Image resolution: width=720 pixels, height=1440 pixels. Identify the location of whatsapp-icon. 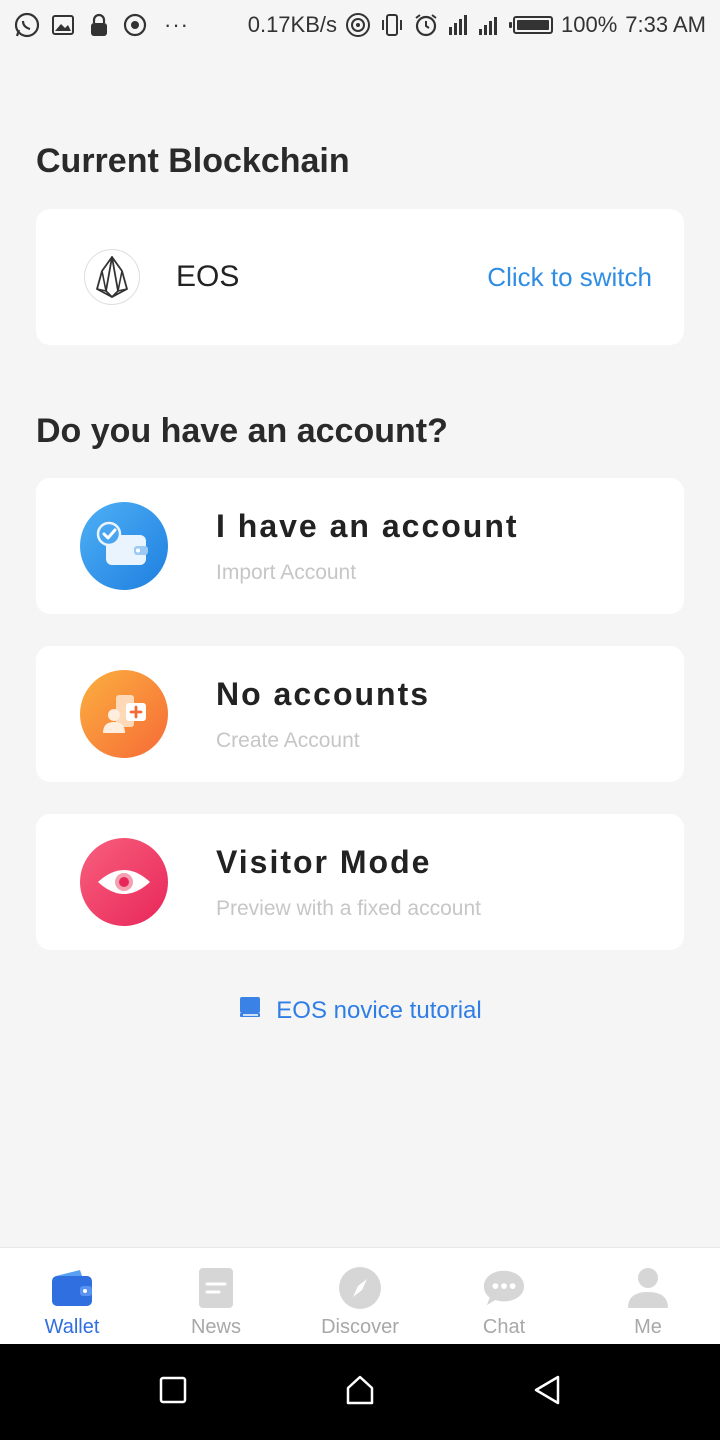
(27, 25).